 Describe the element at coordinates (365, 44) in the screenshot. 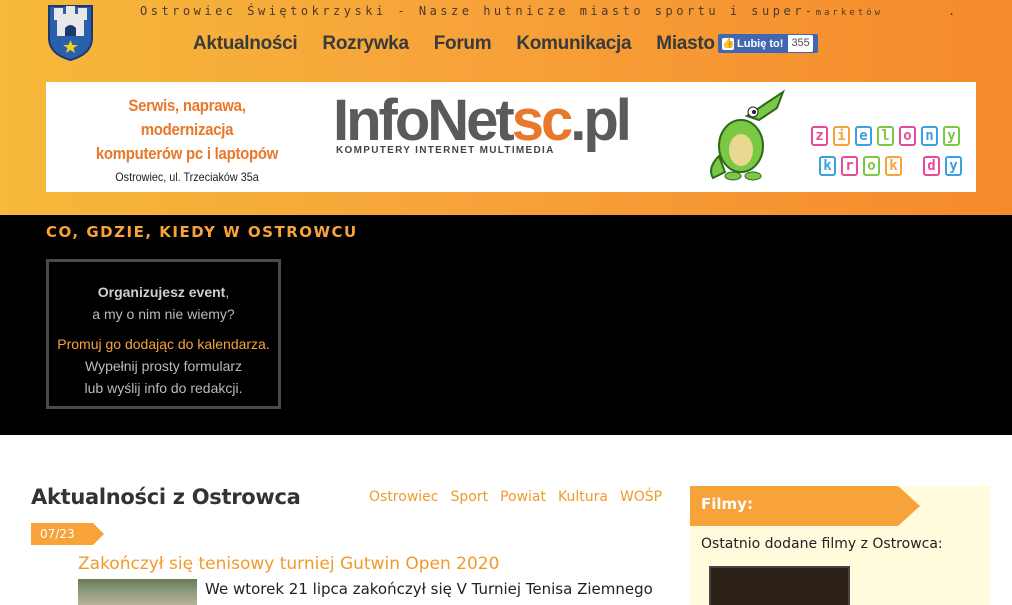

I see `nav-item-rozrywka: Rozrywka` at that location.